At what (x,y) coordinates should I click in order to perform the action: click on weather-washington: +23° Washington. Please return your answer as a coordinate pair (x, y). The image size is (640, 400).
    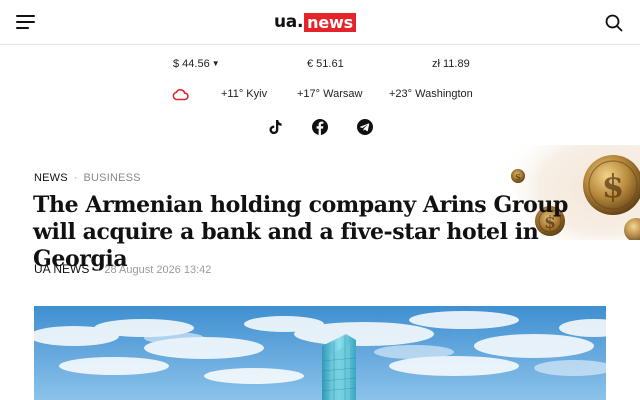
    Looking at the image, I should click on (431, 94).